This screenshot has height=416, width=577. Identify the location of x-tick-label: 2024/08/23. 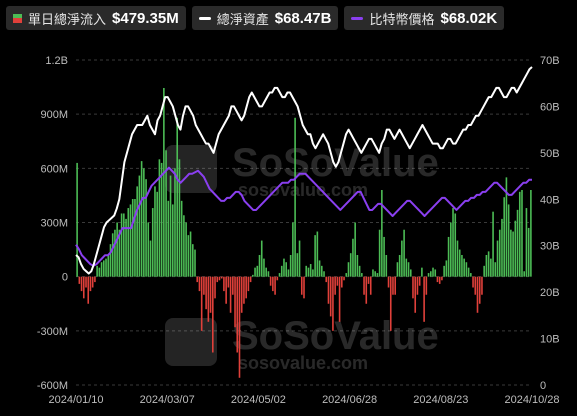
(440, 400).